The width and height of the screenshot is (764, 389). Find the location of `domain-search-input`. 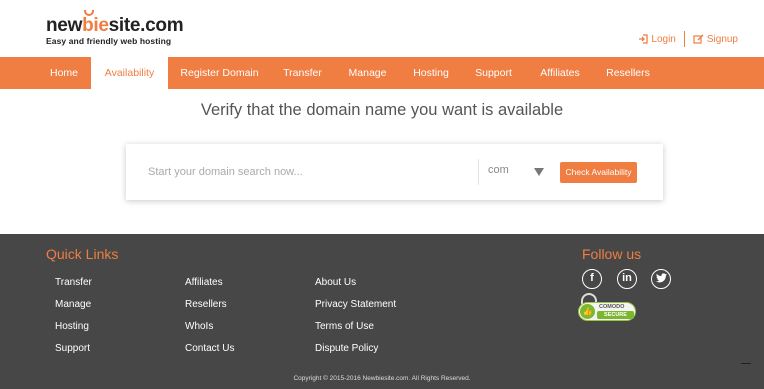

domain-search-input is located at coordinates (308, 172).